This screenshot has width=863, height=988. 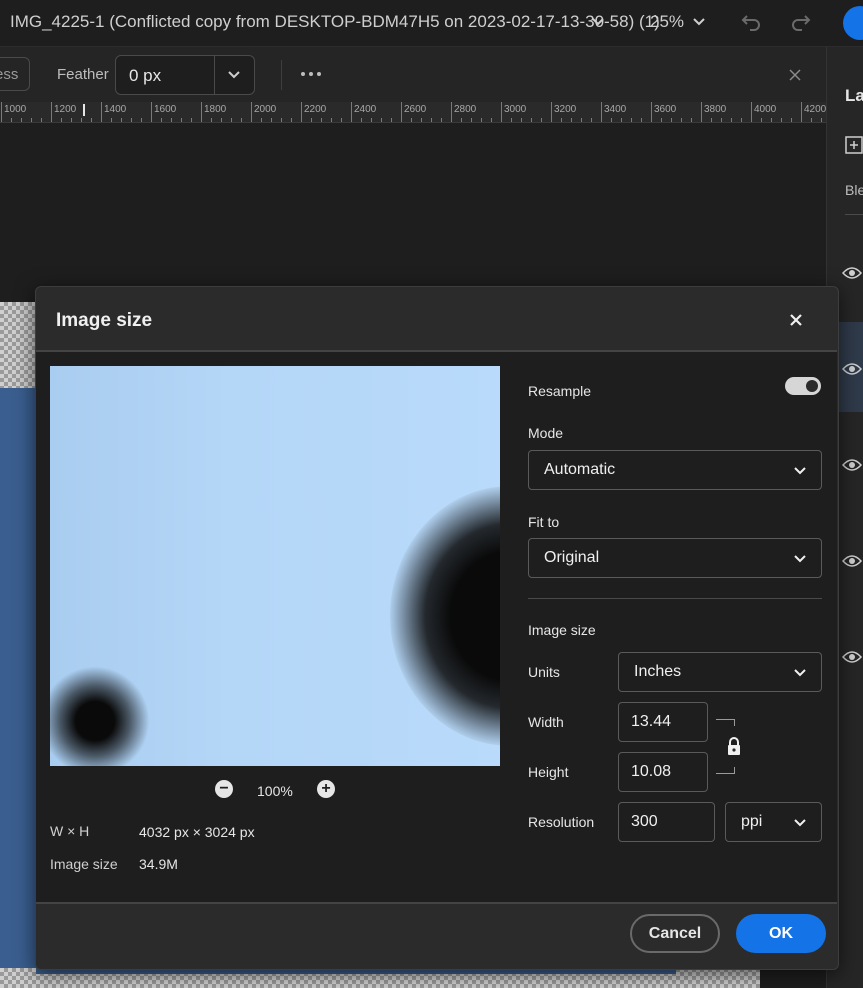 What do you see at coordinates (145, 76) in the screenshot?
I see `feather-value: 0 px` at bounding box center [145, 76].